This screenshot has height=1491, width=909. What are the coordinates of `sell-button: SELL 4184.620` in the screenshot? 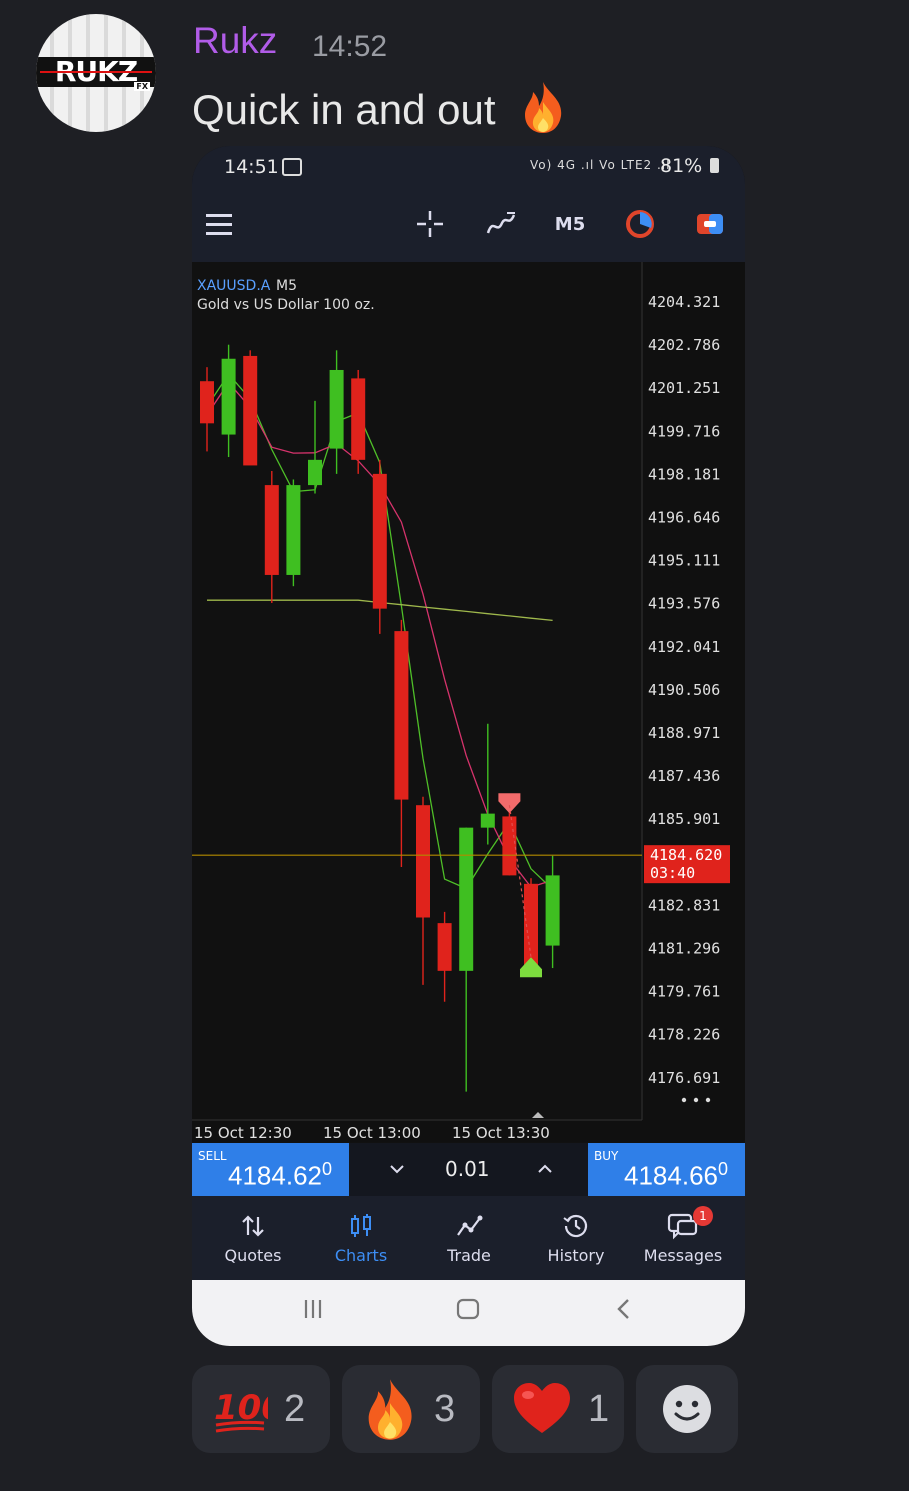 It's located at (270, 1169).